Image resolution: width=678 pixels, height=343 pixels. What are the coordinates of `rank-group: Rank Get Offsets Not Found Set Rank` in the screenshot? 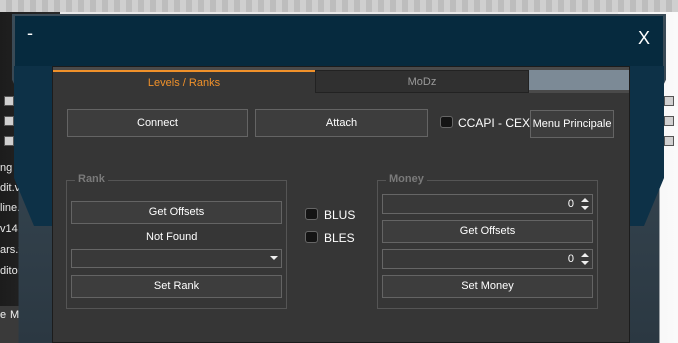 It's located at (176, 241).